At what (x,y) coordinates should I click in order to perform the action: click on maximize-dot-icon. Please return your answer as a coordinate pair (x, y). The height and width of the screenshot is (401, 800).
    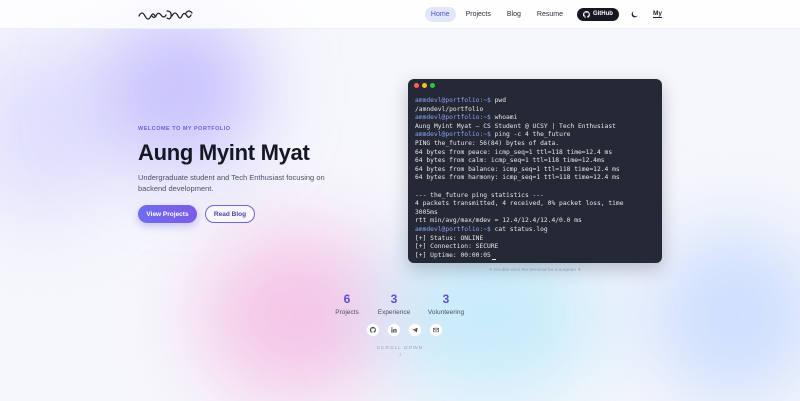
    Looking at the image, I should click on (432, 85).